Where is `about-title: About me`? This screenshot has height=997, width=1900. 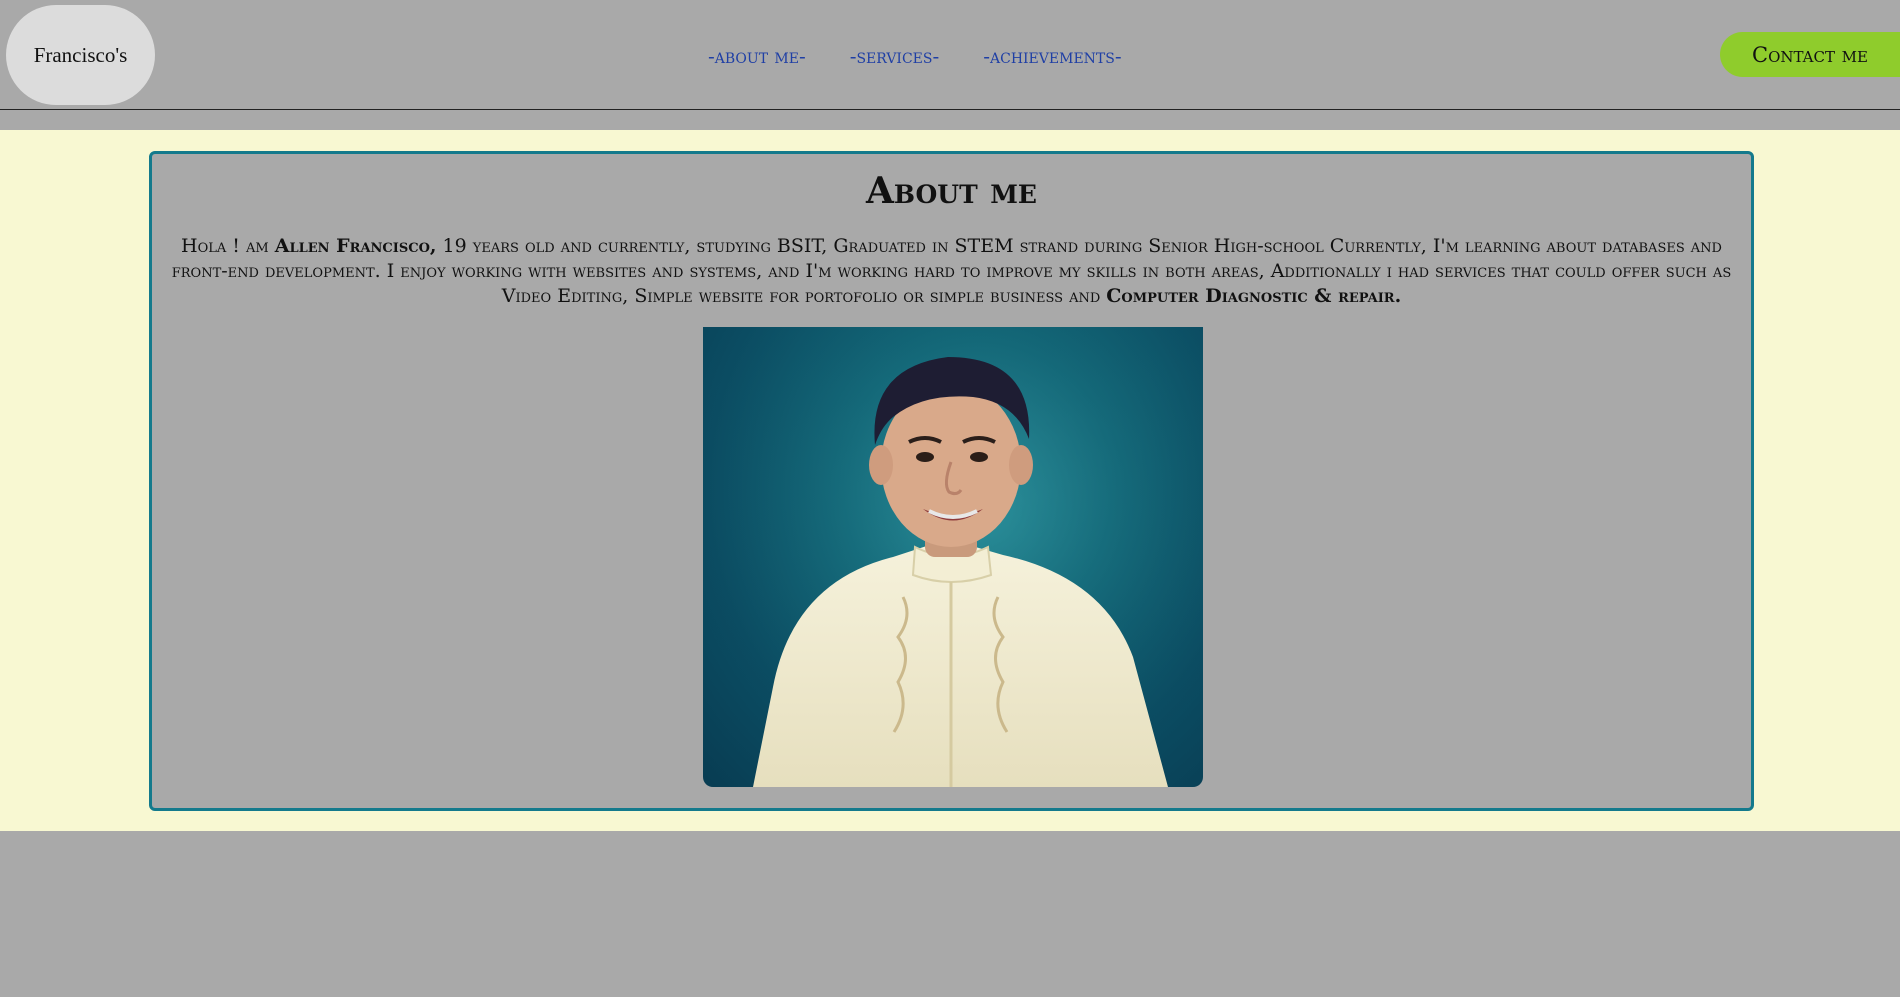 about-title: About me is located at coordinates (951, 191).